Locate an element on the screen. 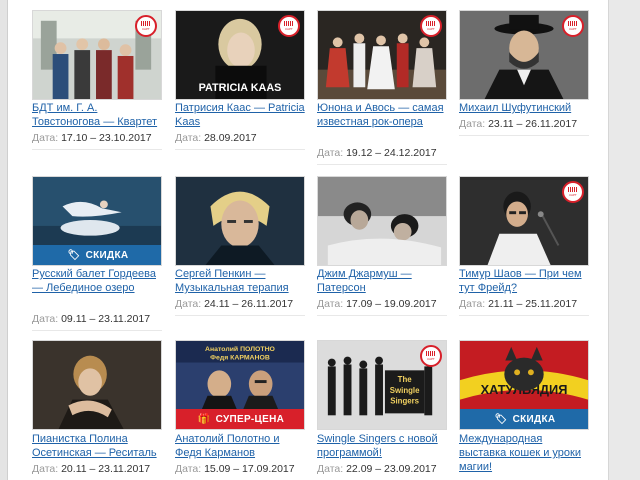 The image size is (640, 480). event-title-link: Сергей Пенкин — Музыкальная терапия is located at coordinates (240, 281).